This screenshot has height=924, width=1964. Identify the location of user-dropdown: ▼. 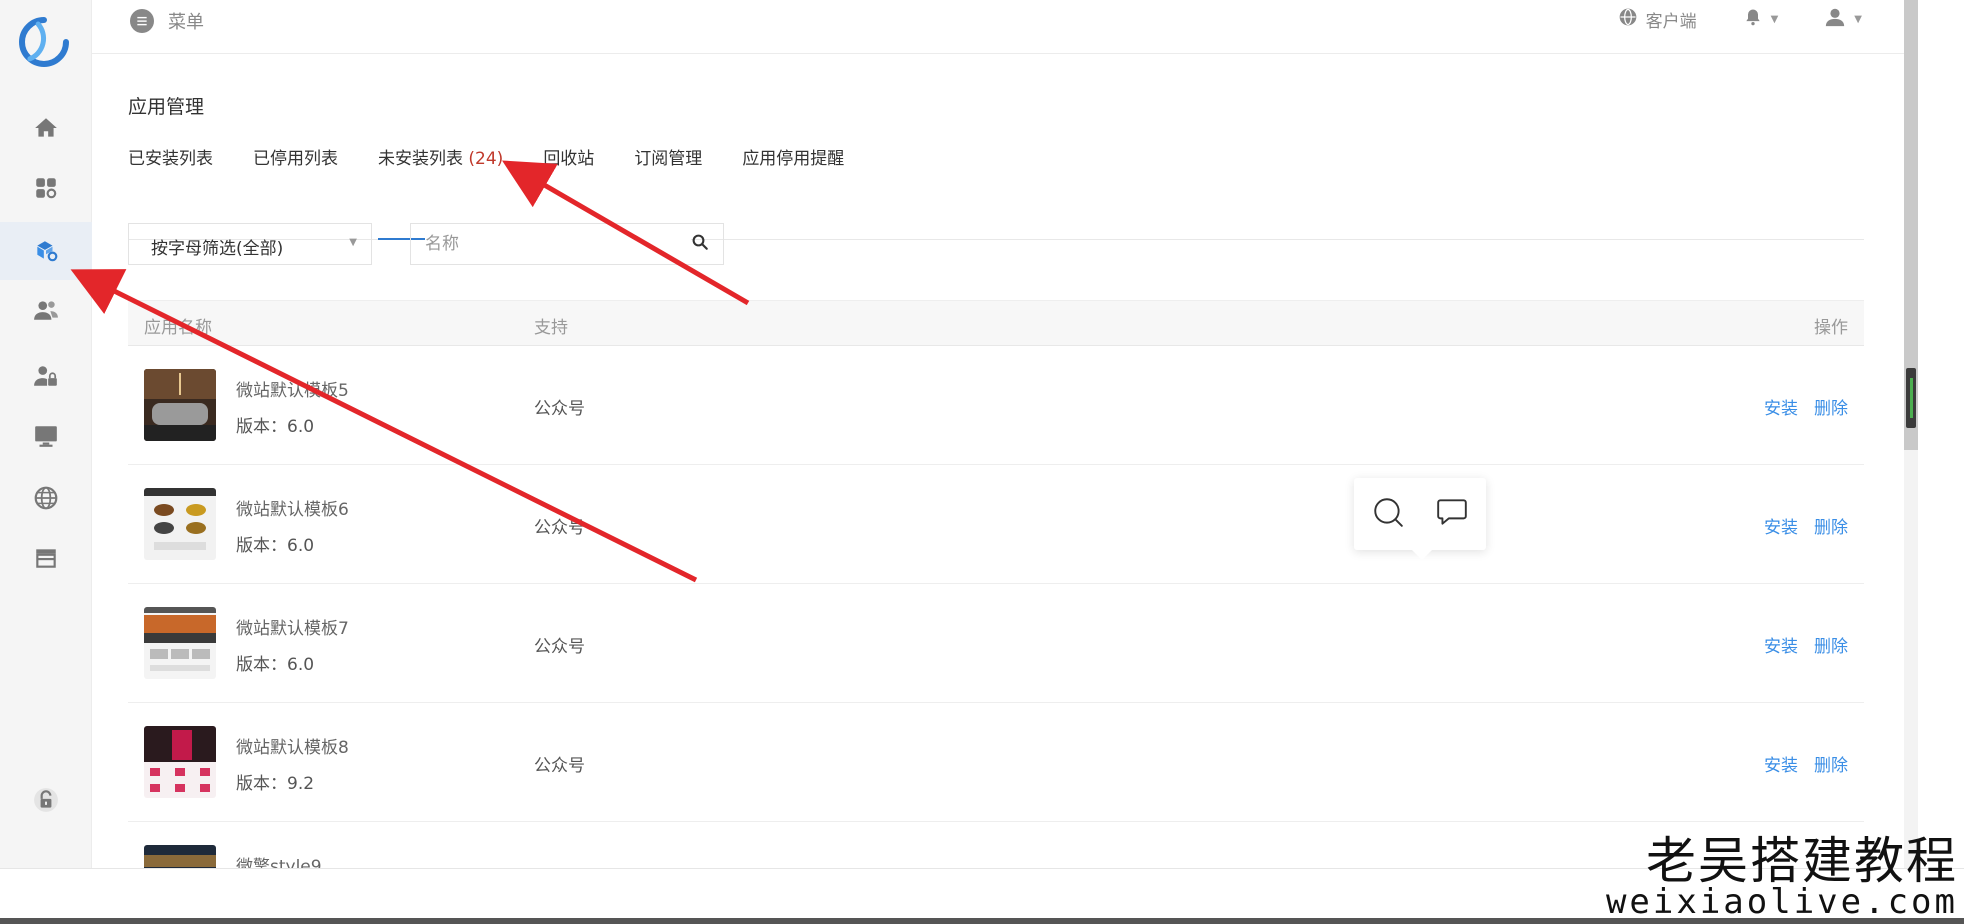
(1843, 19).